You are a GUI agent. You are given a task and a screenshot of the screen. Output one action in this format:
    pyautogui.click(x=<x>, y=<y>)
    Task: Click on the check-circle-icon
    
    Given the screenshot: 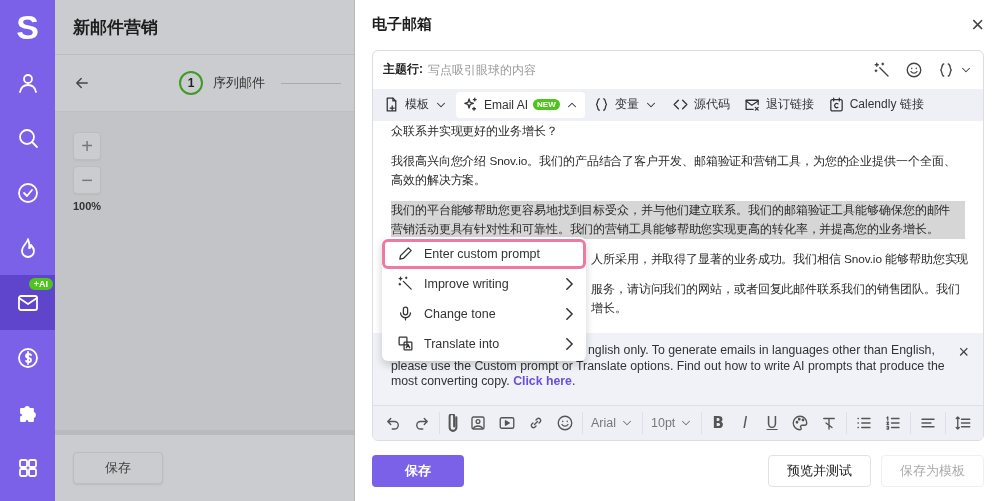 What is the action you would take?
    pyautogui.click(x=27, y=192)
    